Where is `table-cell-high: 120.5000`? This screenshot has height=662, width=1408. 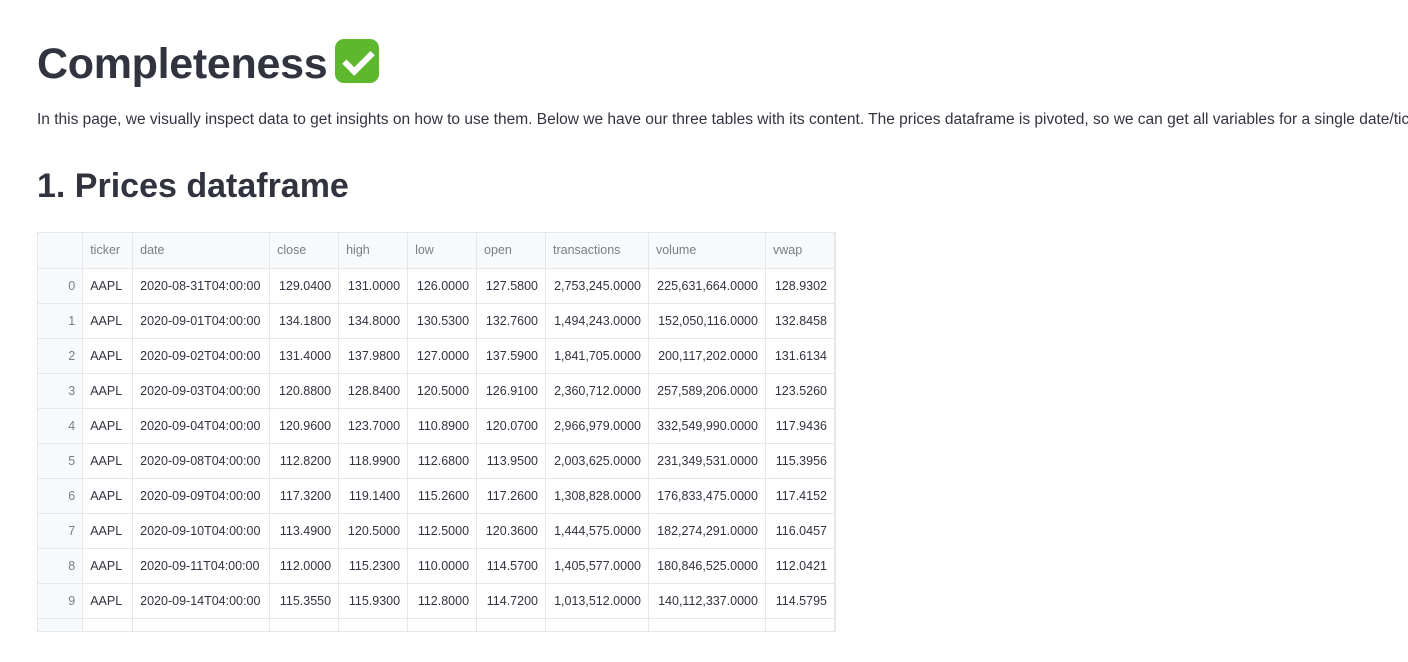 table-cell-high: 120.5000 is located at coordinates (373, 531).